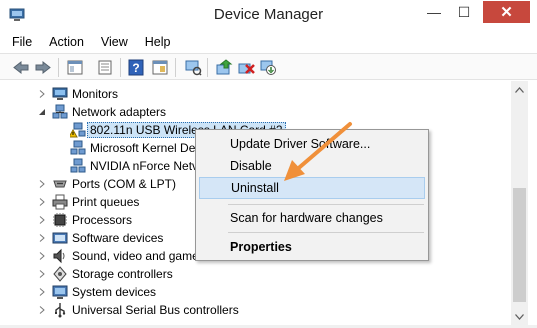  I want to click on tree-label: System devices, so click(114, 292).